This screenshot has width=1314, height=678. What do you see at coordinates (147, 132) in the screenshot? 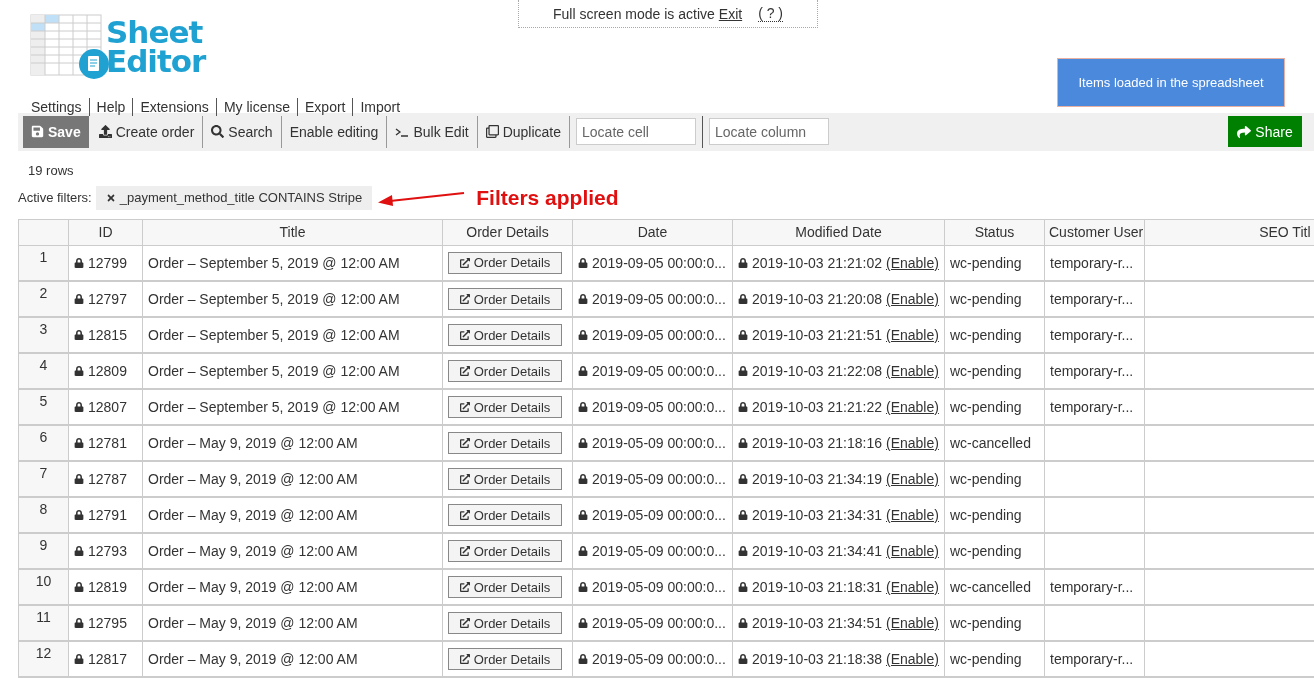
I see `toolbar-button: Create order` at bounding box center [147, 132].